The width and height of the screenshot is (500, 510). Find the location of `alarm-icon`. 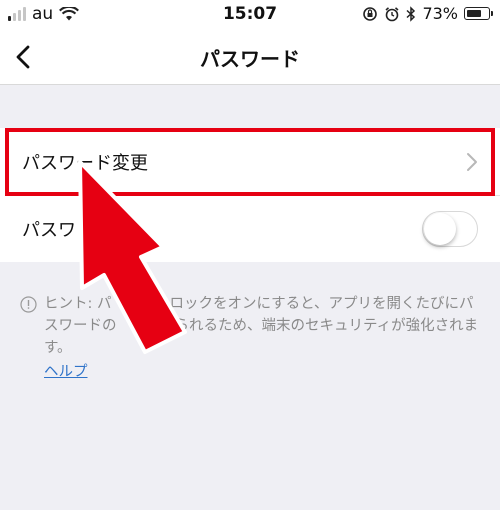

alarm-icon is located at coordinates (392, 13).